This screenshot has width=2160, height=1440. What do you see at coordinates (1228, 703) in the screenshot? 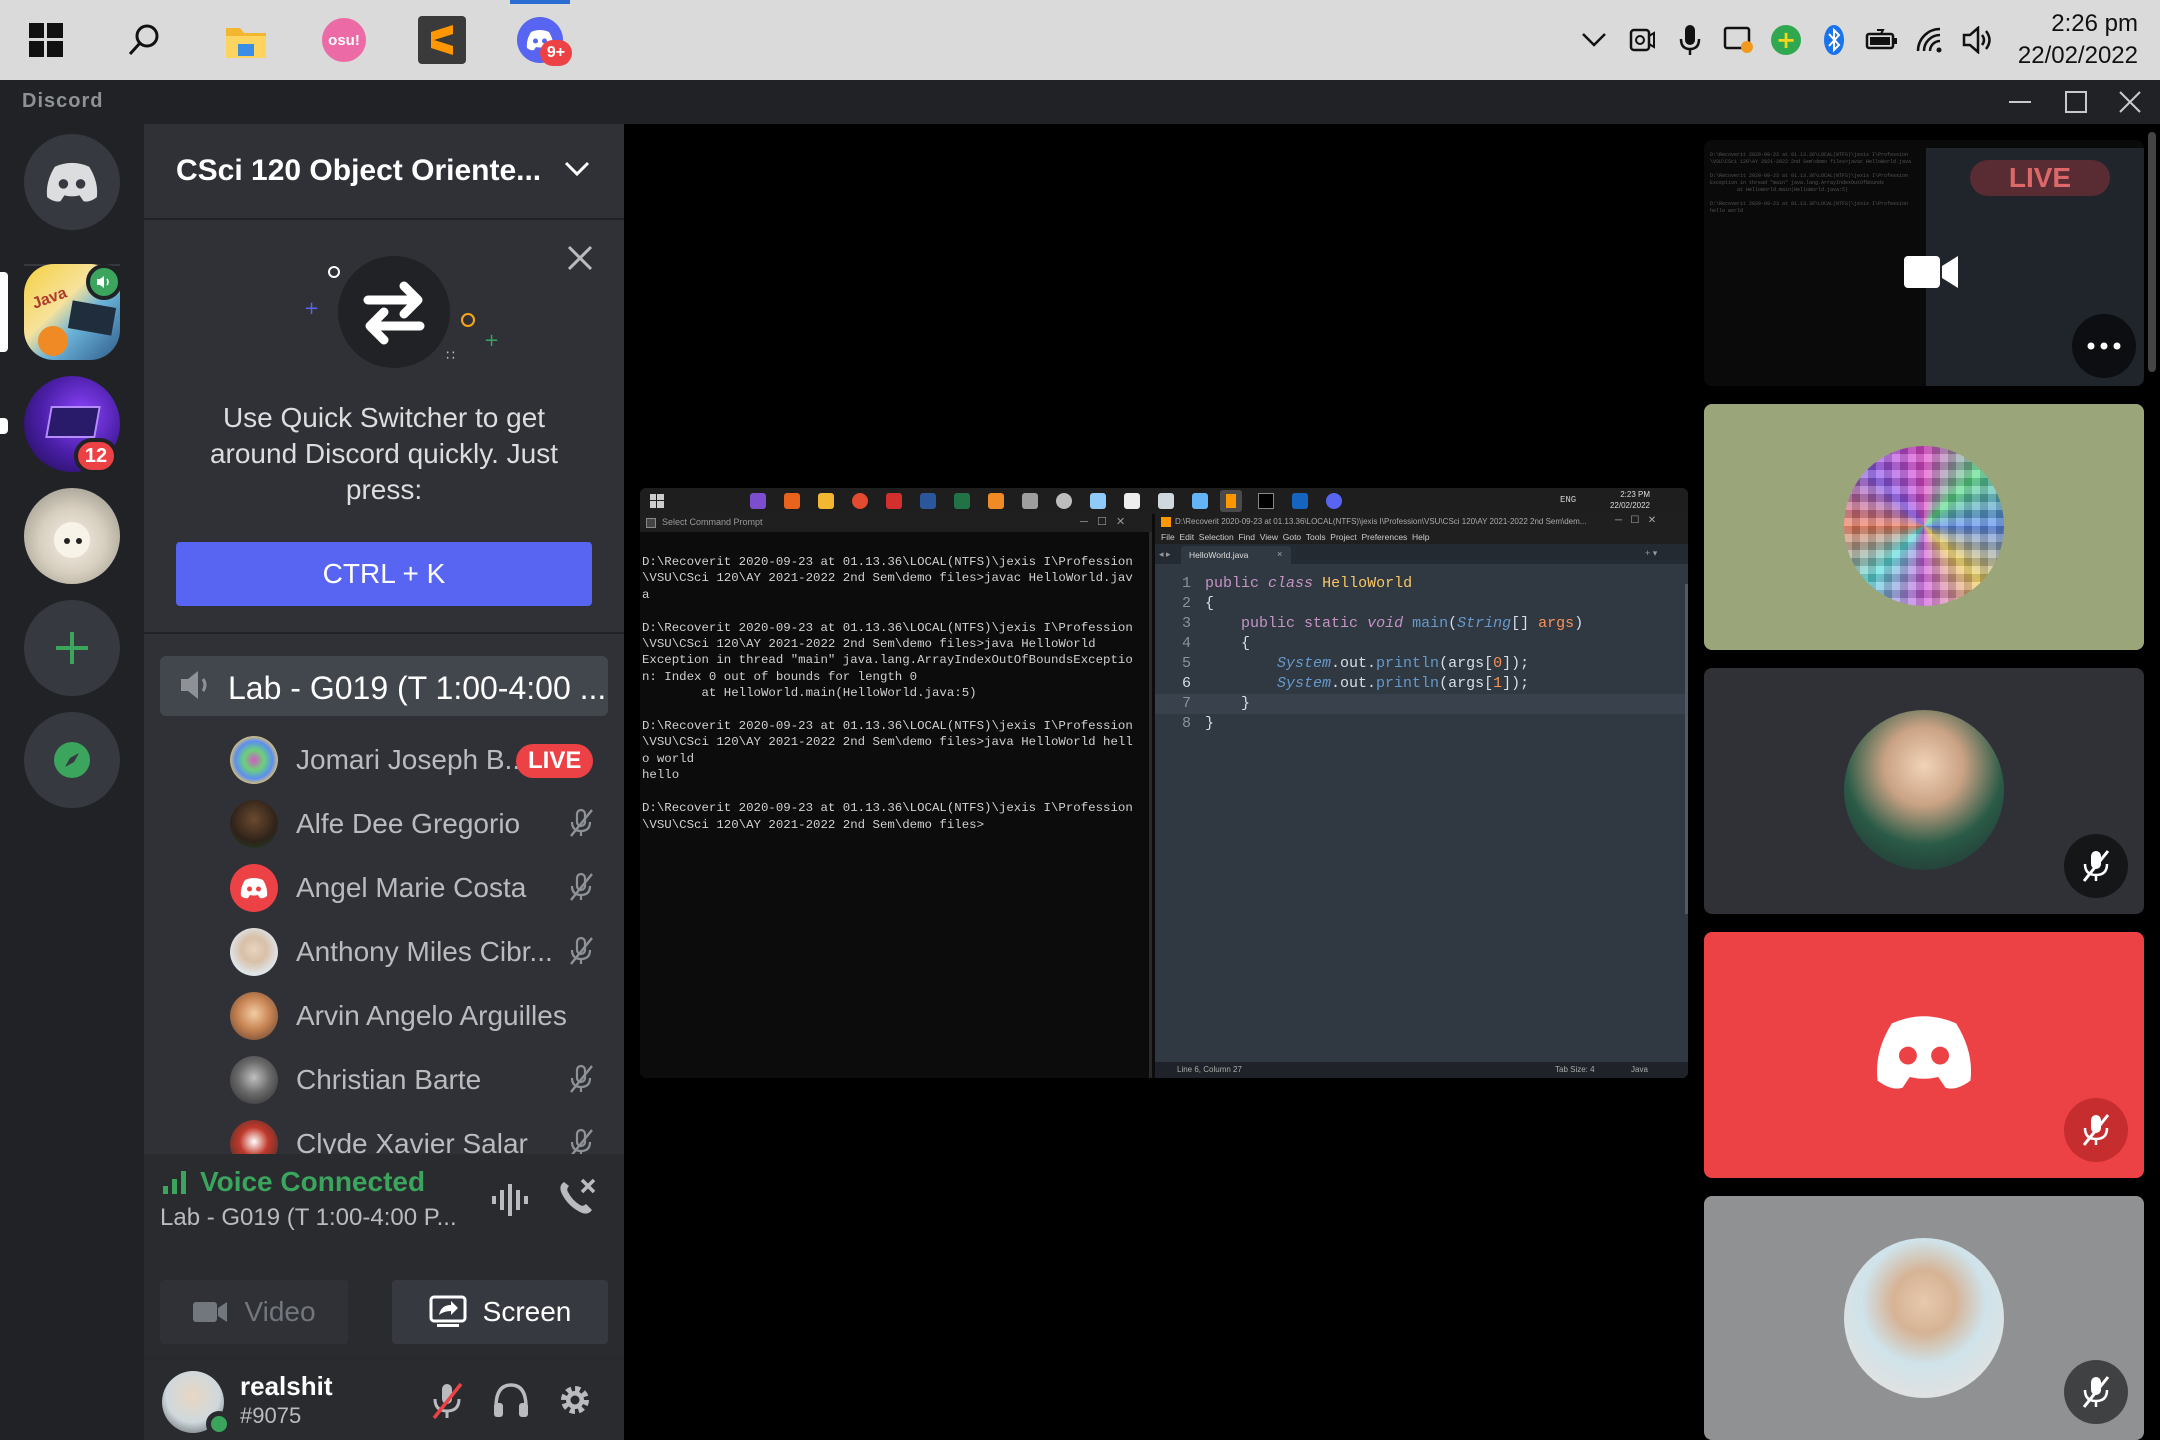
I see `code-line: }` at bounding box center [1228, 703].